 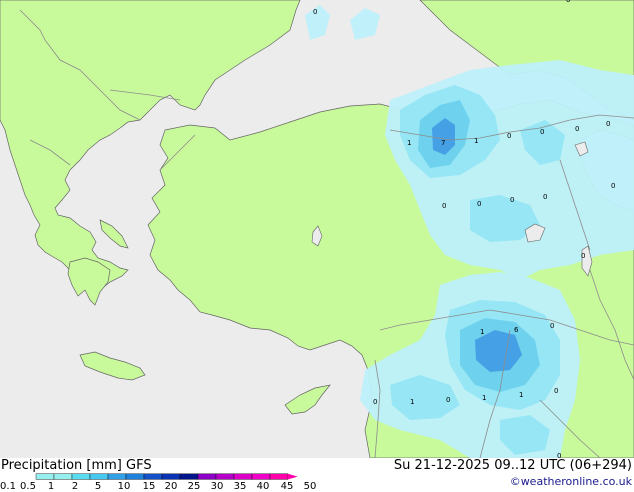 What do you see at coordinates (28, 486) in the screenshot?
I see `scale-tick-label: 0.5` at bounding box center [28, 486].